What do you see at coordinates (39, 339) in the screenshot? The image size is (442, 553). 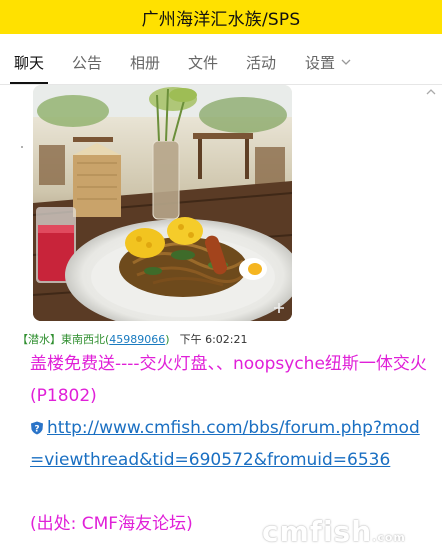 I see `sender-tag: 【潜水】` at bounding box center [39, 339].